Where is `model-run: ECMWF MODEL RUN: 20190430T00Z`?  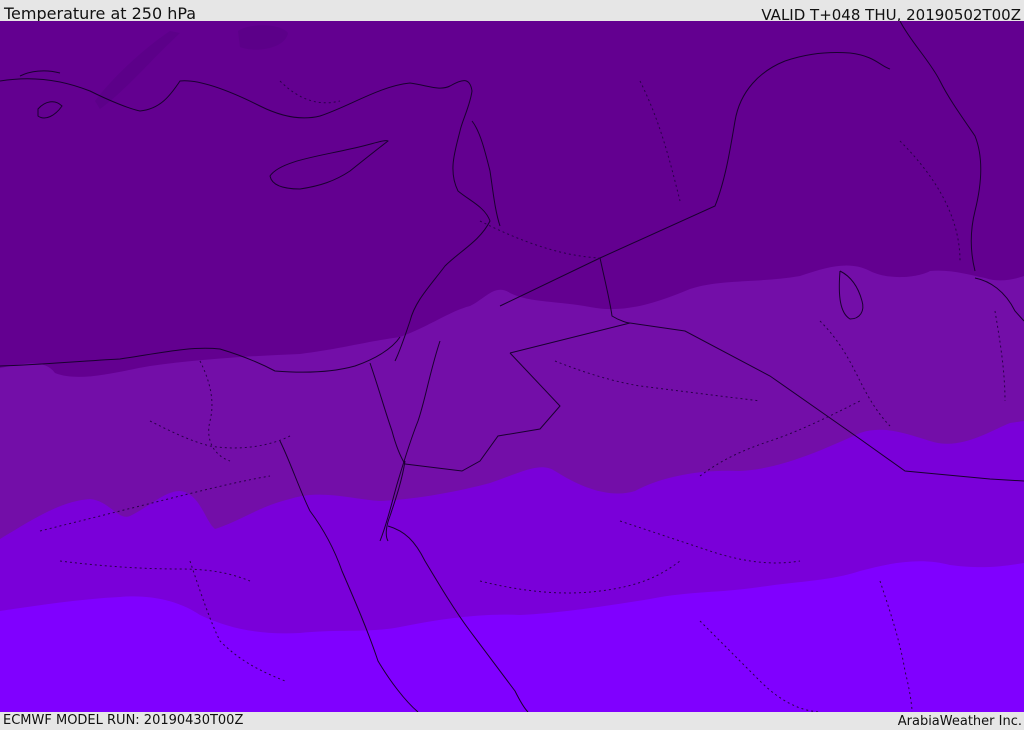 model-run: ECMWF MODEL RUN: 20190430T00Z is located at coordinates (123, 720).